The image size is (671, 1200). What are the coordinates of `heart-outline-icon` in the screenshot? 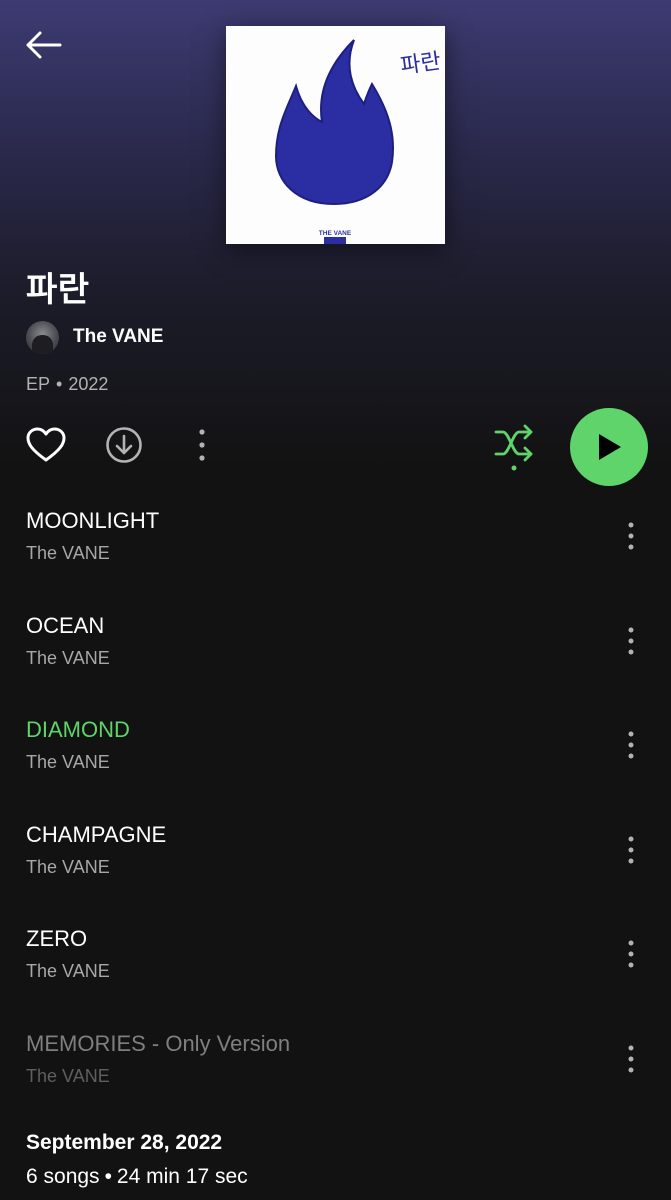 It's located at (46, 444).